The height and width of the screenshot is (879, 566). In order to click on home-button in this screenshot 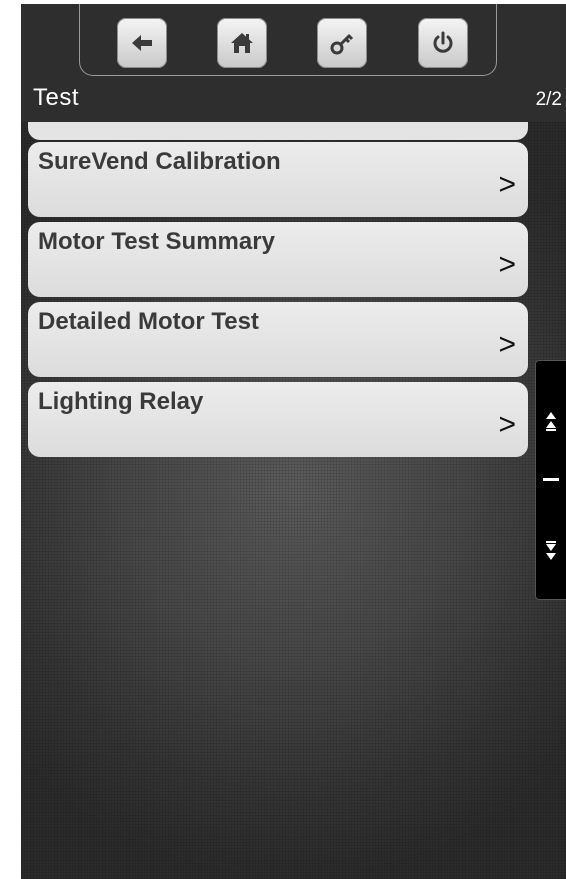, I will do `click(242, 43)`.